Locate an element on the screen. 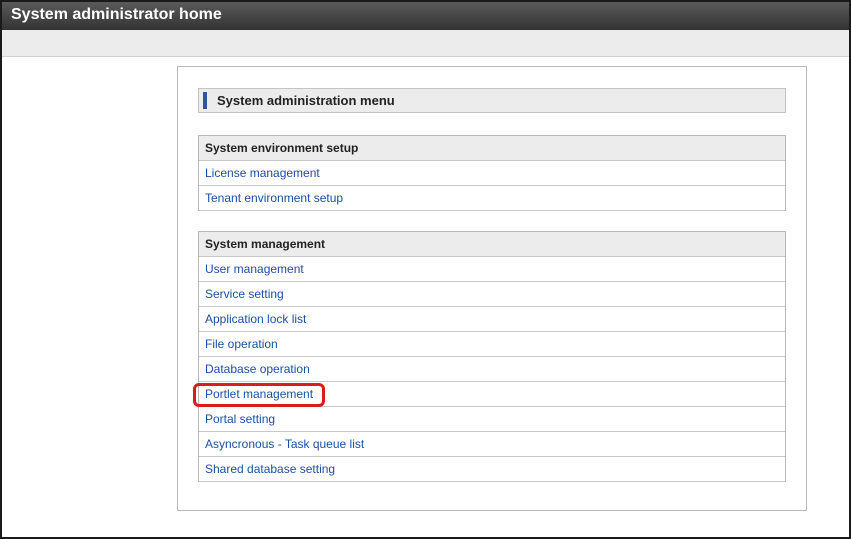  service-setting-link: Service setting is located at coordinates (244, 294).